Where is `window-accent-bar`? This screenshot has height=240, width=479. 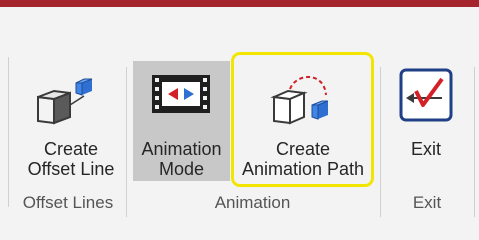 window-accent-bar is located at coordinates (239, 3).